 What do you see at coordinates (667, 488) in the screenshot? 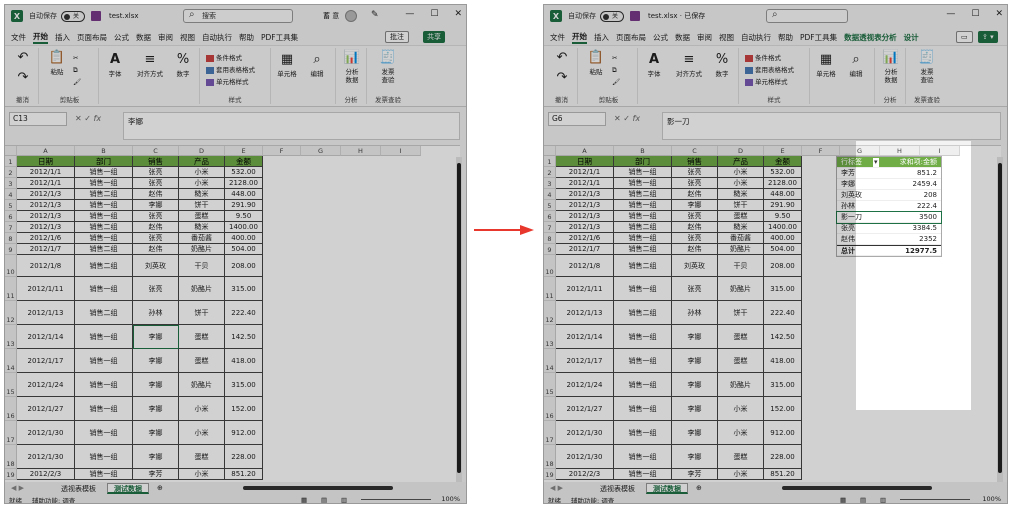
I see `sheet-tab-test-data: 测试数据` at bounding box center [667, 488].